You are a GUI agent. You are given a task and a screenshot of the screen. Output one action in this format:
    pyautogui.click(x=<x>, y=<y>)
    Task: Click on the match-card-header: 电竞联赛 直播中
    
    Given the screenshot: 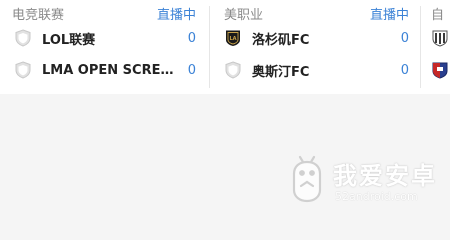 What is the action you would take?
    pyautogui.click(x=104, y=13)
    